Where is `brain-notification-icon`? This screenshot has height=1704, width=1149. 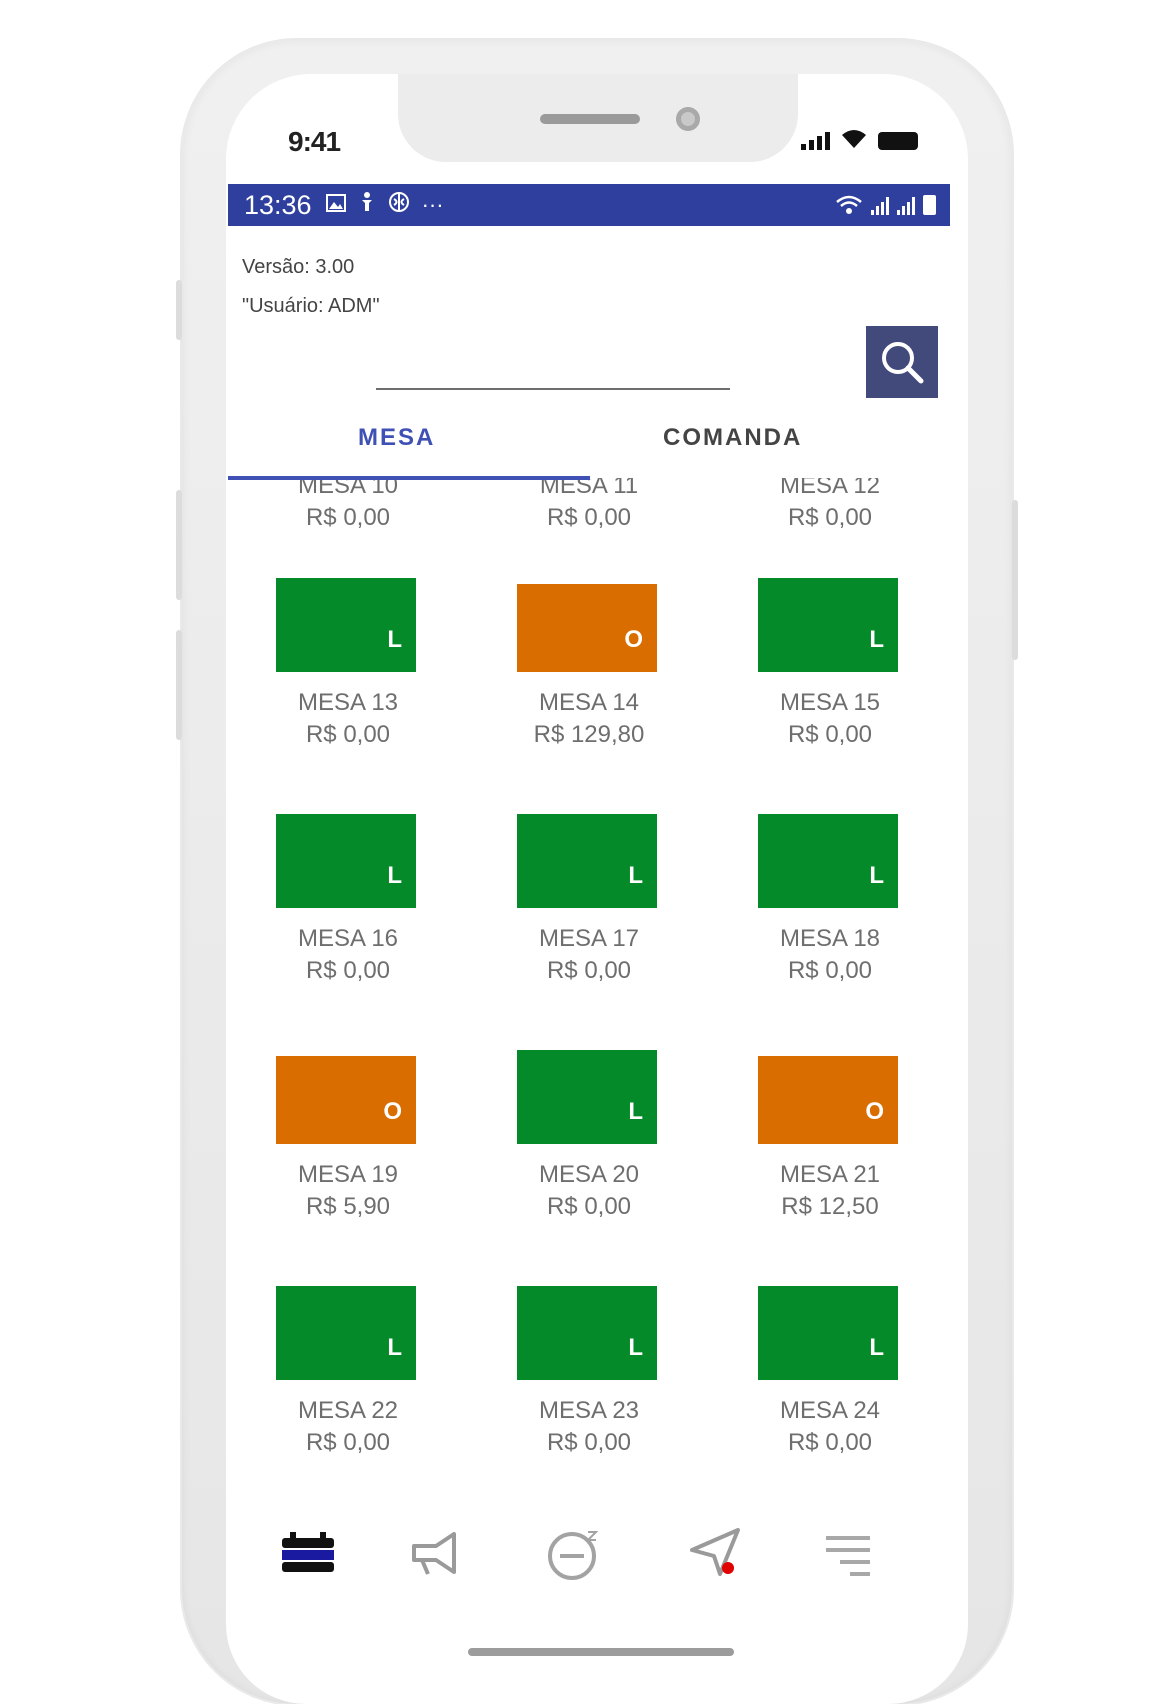
brain-notification-icon is located at coordinates (399, 205).